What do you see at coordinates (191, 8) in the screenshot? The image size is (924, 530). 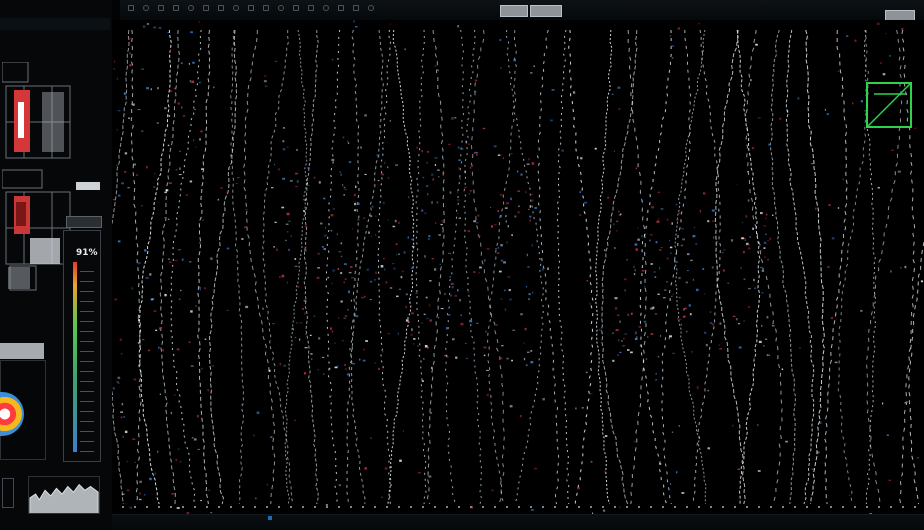 I see `layer-icon` at bounding box center [191, 8].